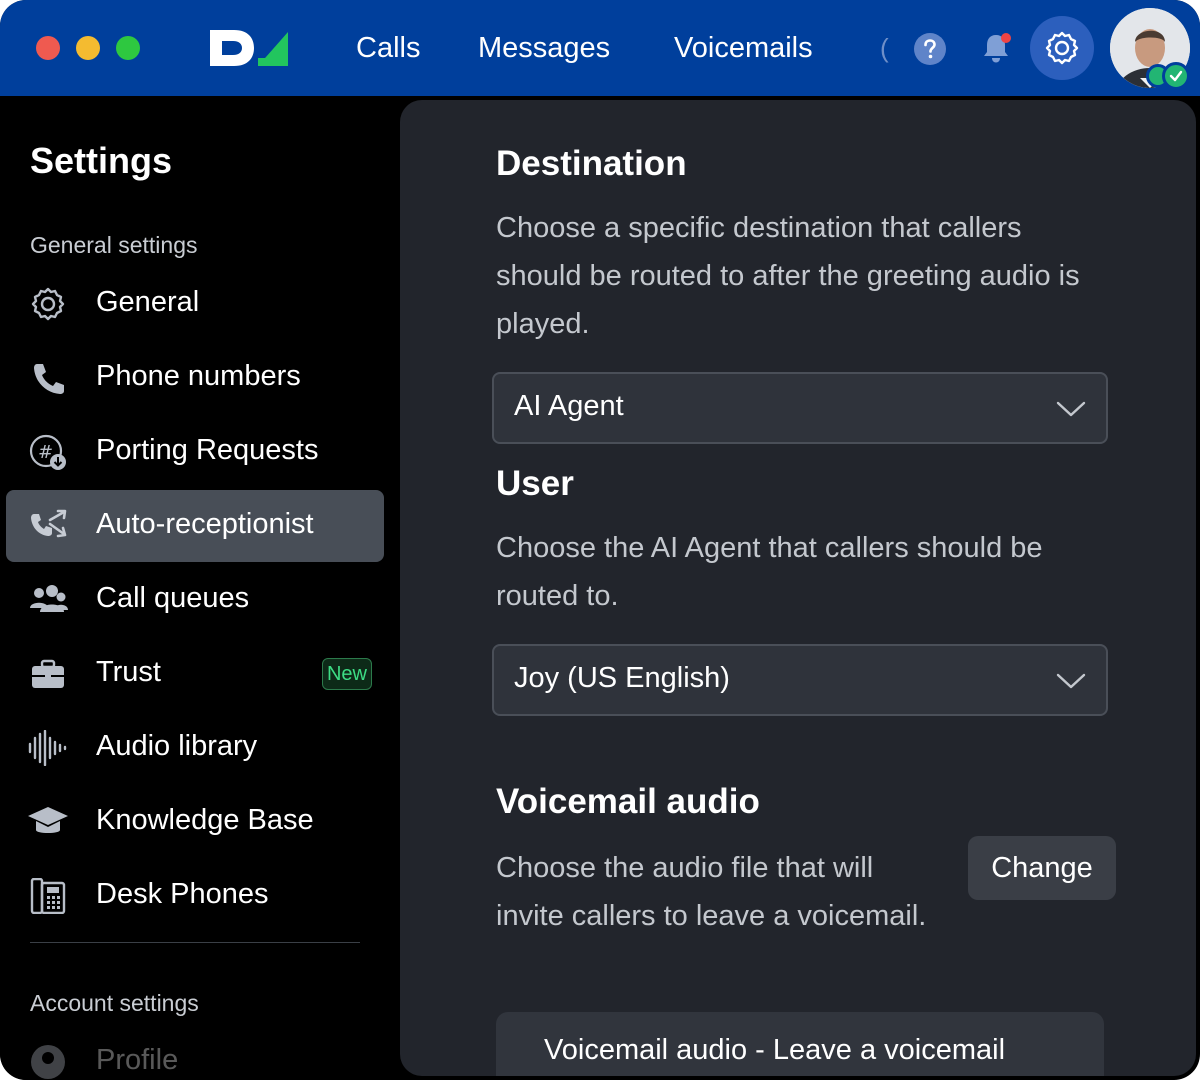 The width and height of the screenshot is (1200, 1080). What do you see at coordinates (249, 48) in the screenshot?
I see `dialpad-logo-icon` at bounding box center [249, 48].